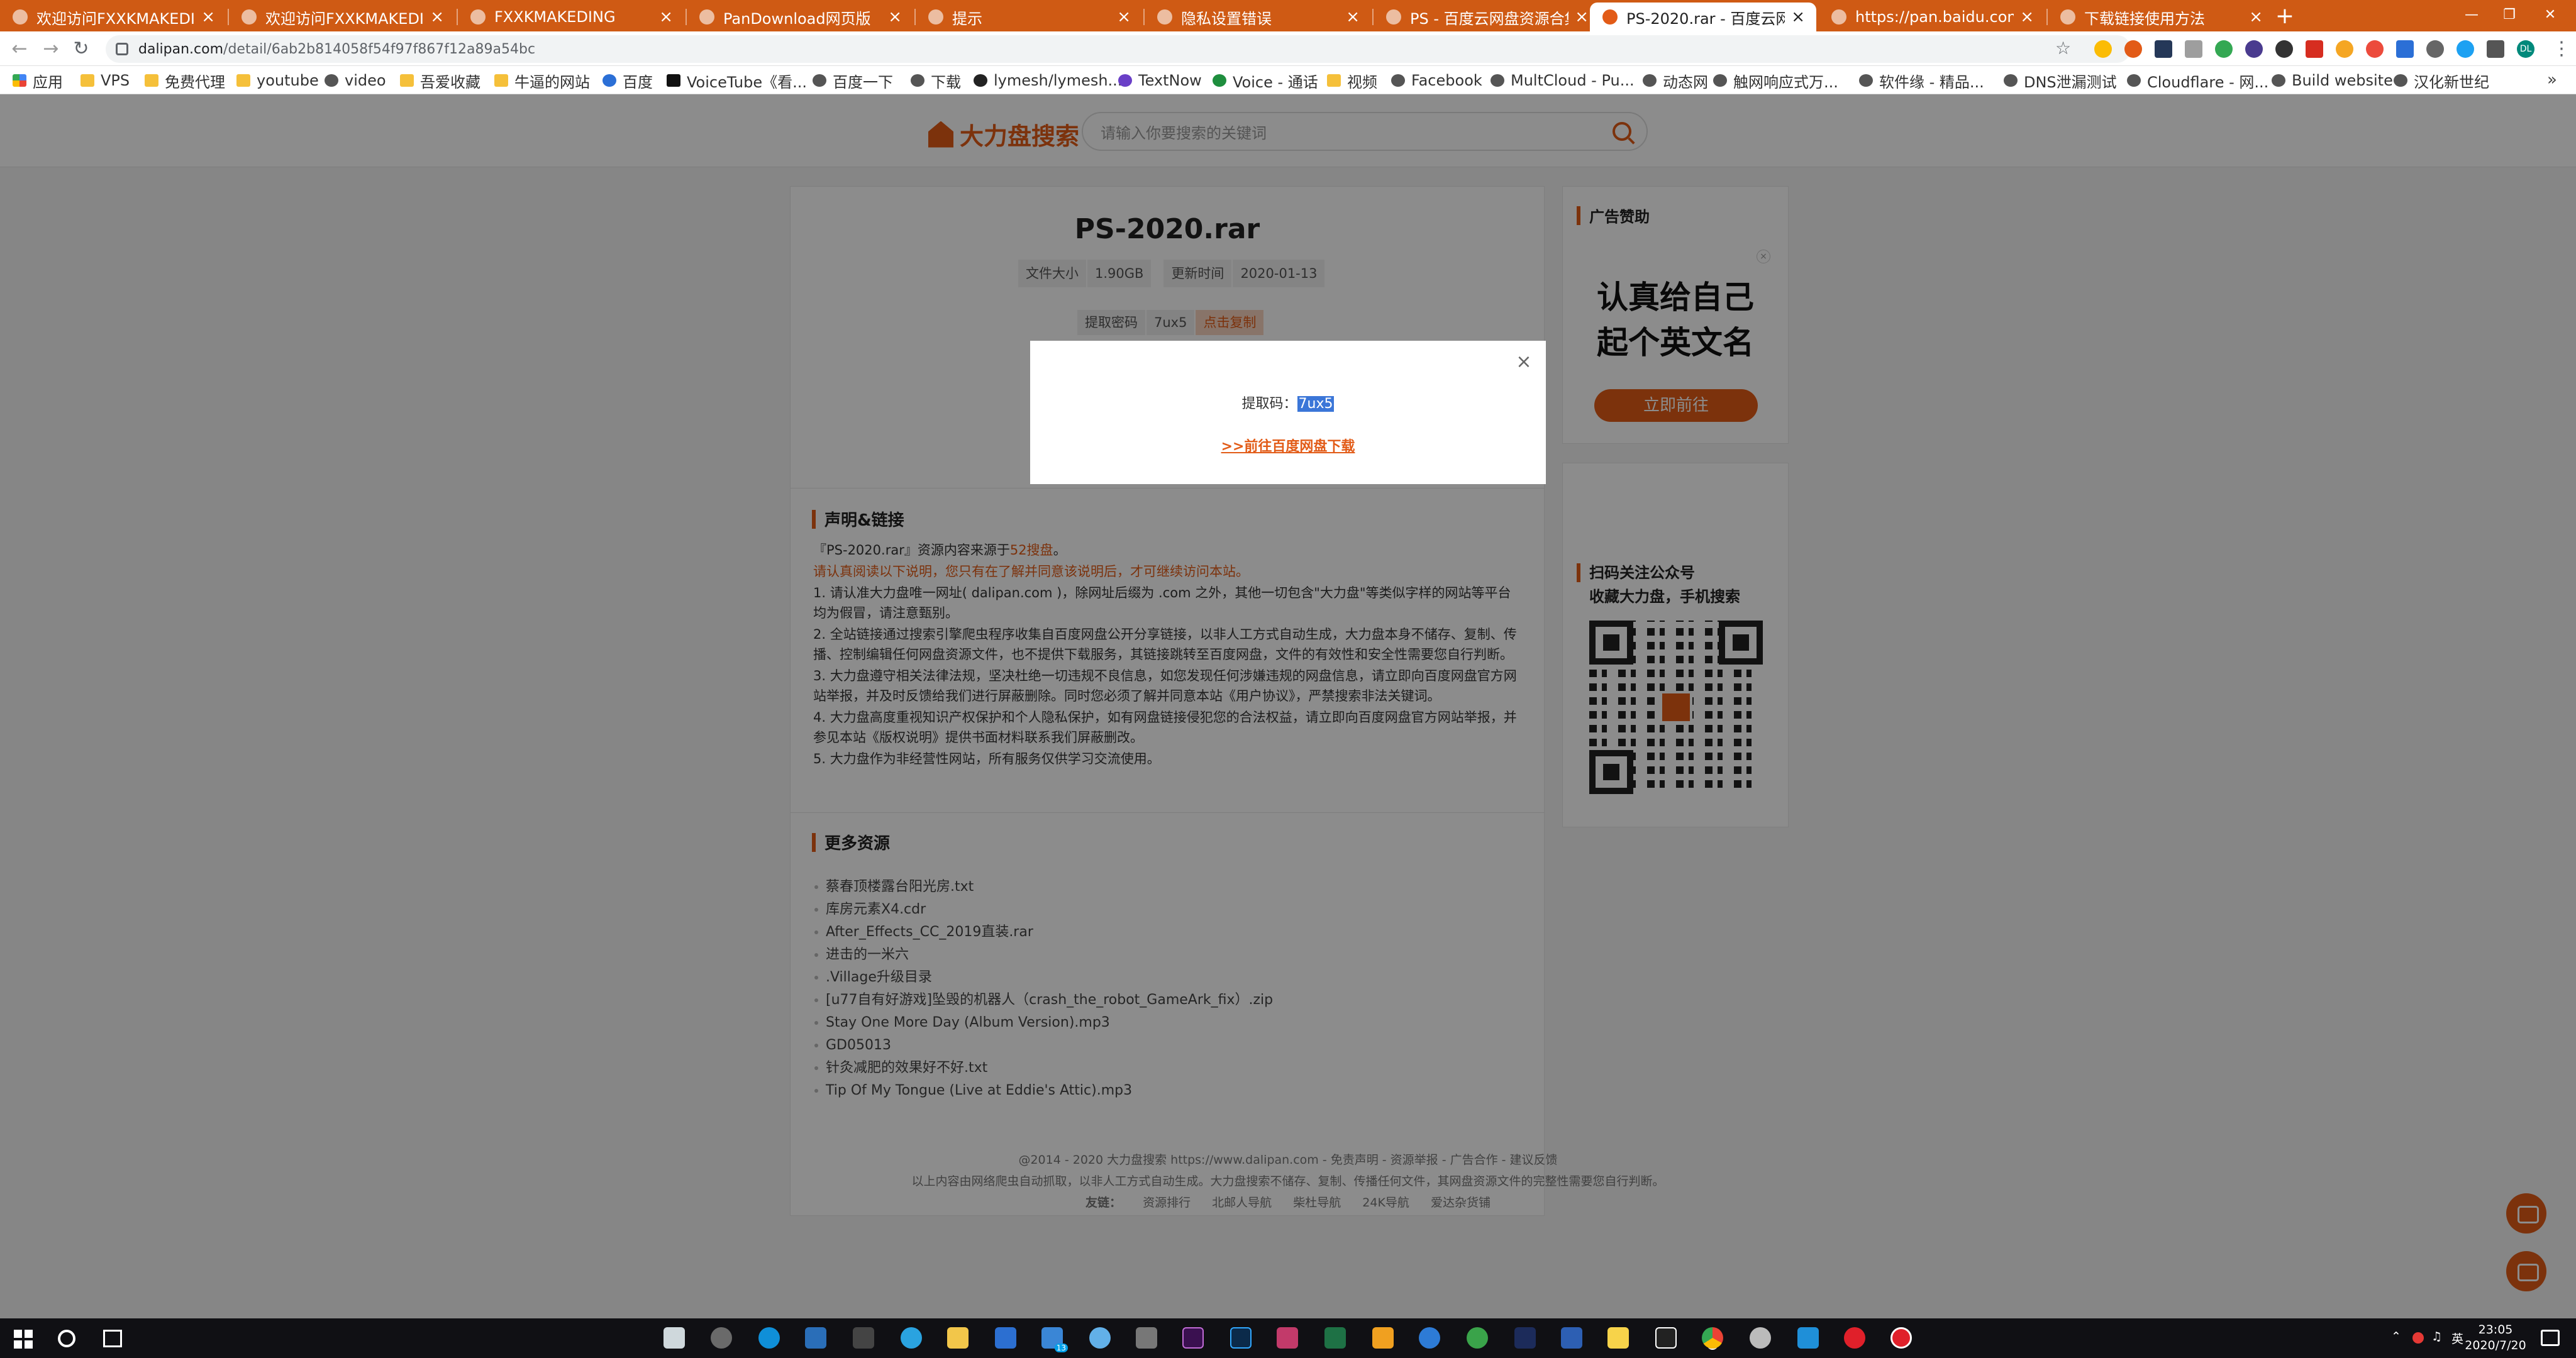  Describe the element at coordinates (2060, 80) in the screenshot. I see `bookmark-item: DNS泄漏测试` at that location.